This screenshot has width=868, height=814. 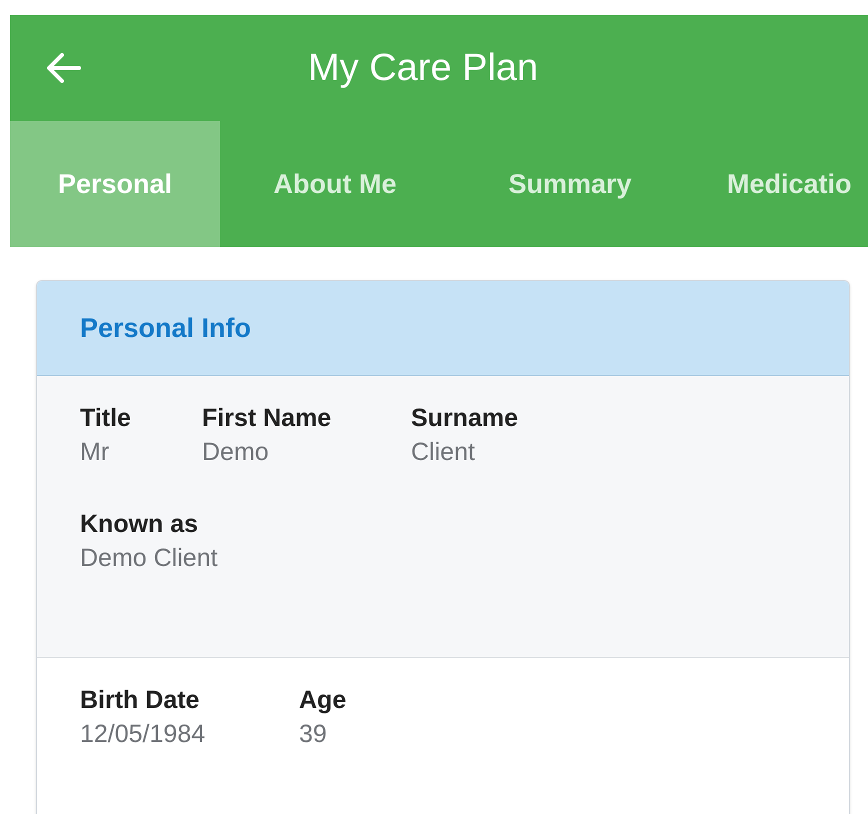 I want to click on card-title: Personal Info, so click(x=166, y=328).